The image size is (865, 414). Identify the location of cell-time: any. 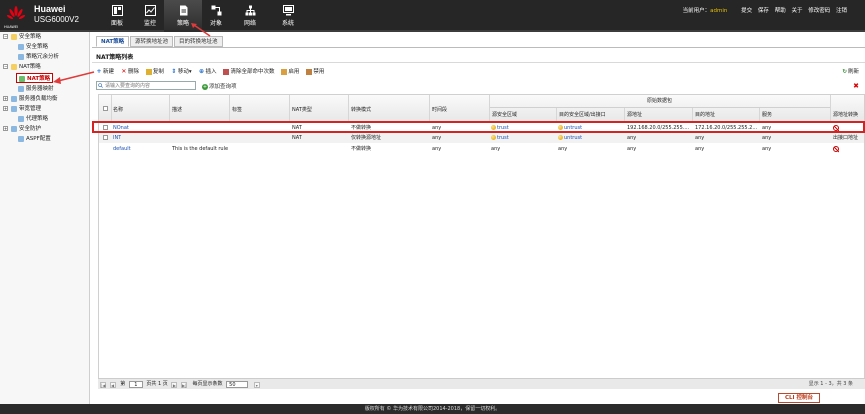
(437, 138).